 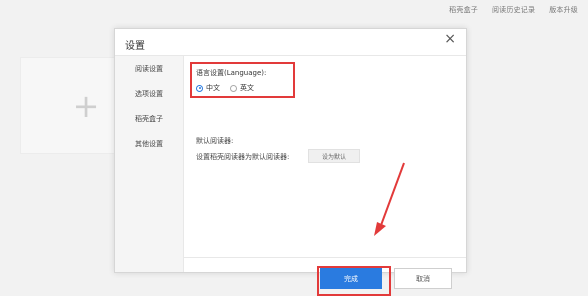 I want to click on language-option-chinese: 中文, so click(x=208, y=88).